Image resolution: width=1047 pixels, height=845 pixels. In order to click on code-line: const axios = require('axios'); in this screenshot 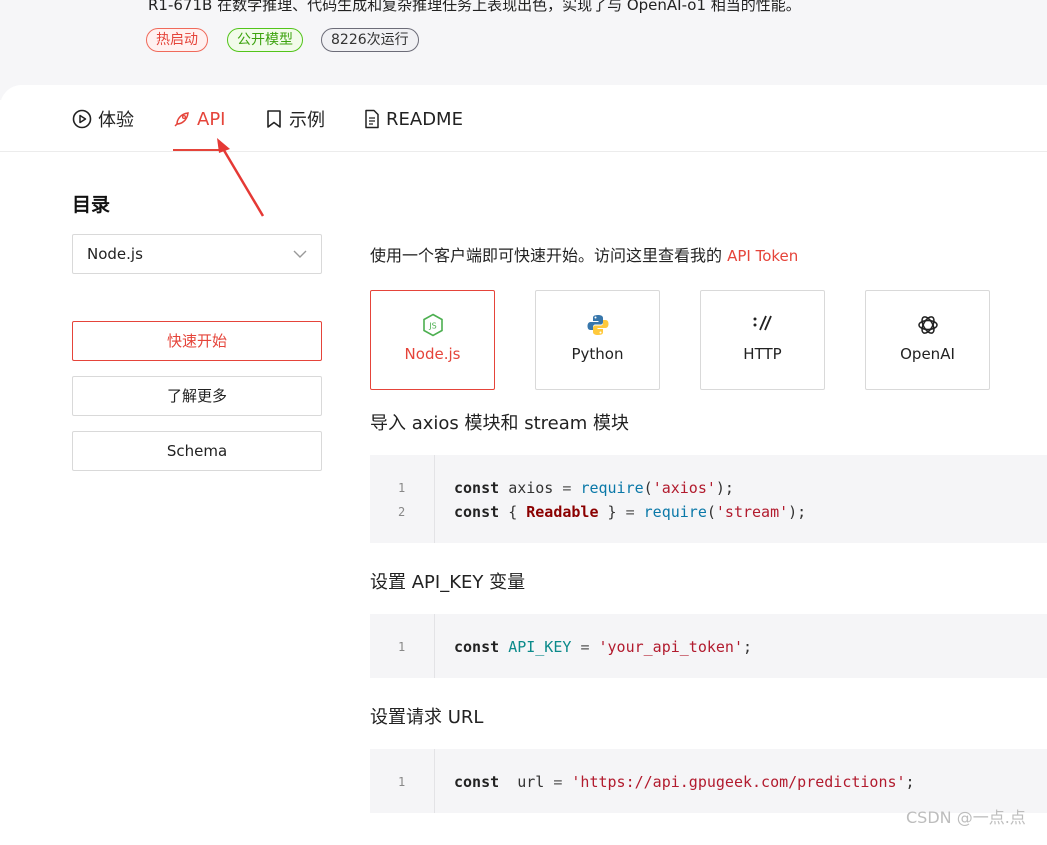, I will do `click(594, 488)`.